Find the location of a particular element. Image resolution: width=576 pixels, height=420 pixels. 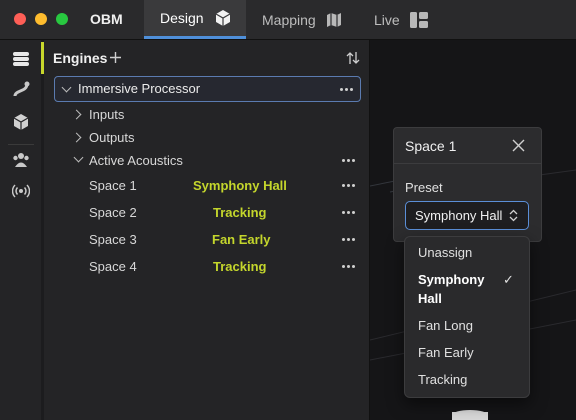

tab-mapping-label: Mapping is located at coordinates (289, 19).